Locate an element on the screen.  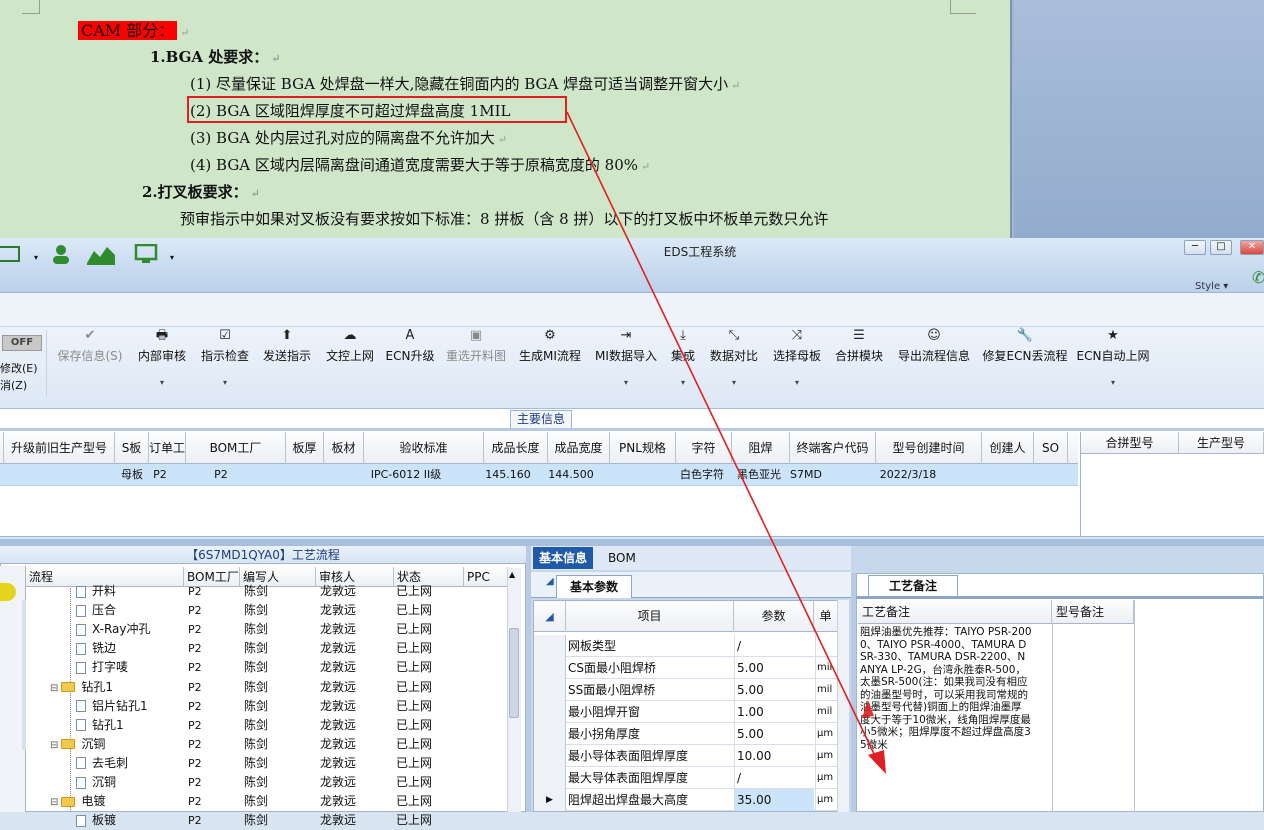
process-step-name: 板镀 is located at coordinates (96, 820).